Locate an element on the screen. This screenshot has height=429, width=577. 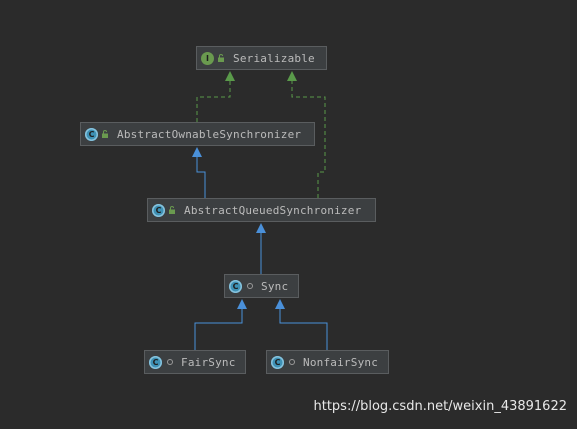
node-abstract-queued-synchronizer: C AbstractQueuedSynchronizer is located at coordinates (261, 210).